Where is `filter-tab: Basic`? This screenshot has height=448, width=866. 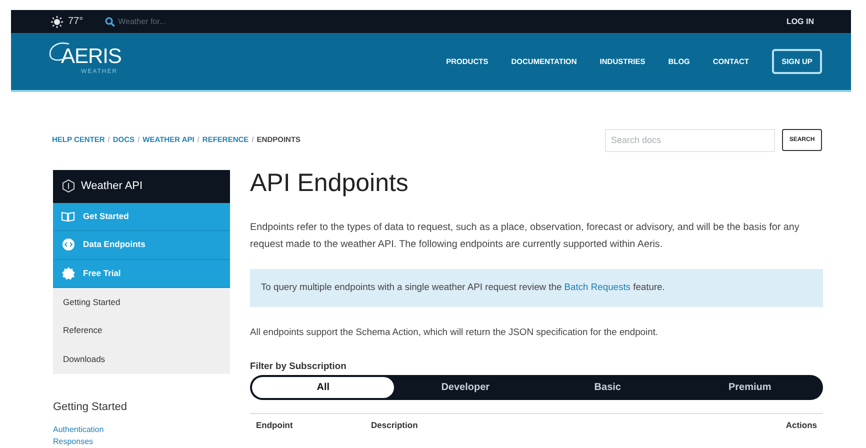
filter-tab: Basic is located at coordinates (607, 387).